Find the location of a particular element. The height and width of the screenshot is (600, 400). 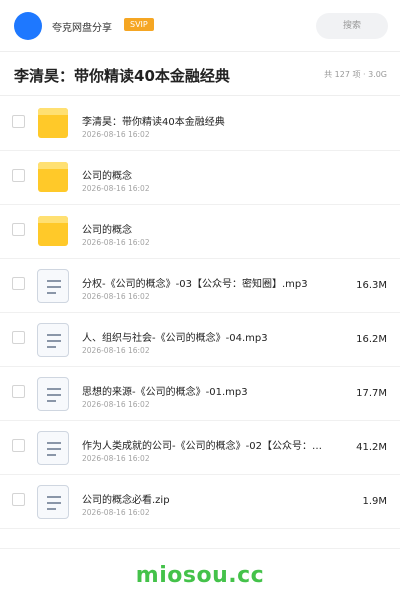

file-name: 分权-《公司的概念》-03【公众号：密知圈】.mp3 is located at coordinates (195, 284).